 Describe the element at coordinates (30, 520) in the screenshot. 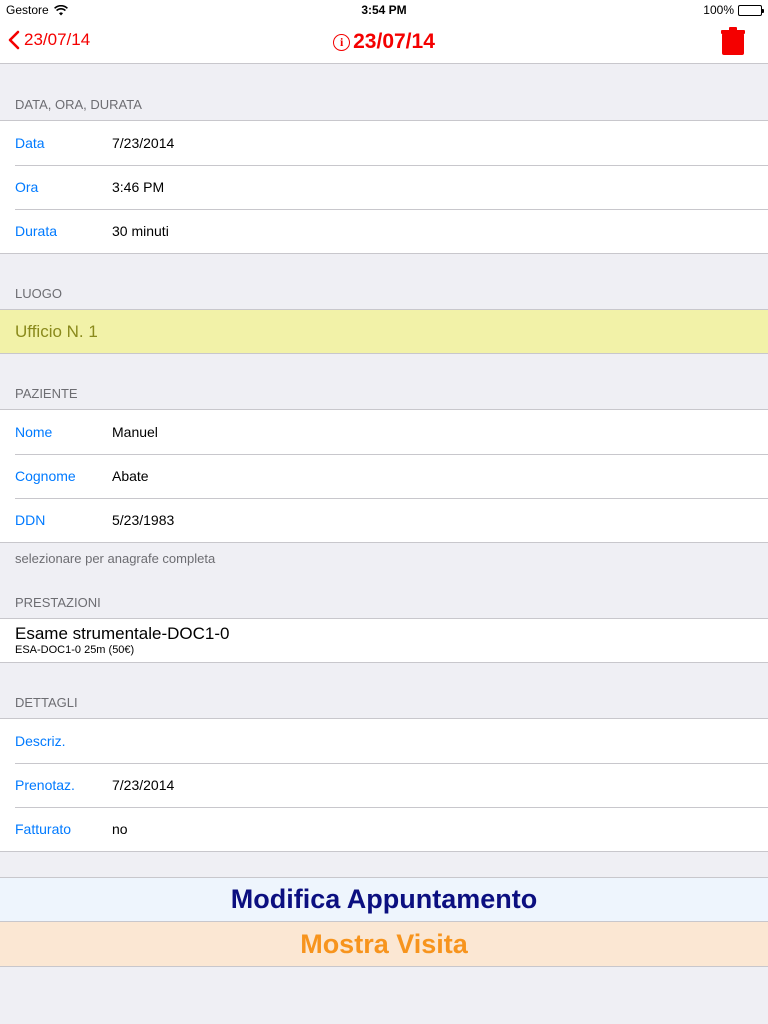

I see `row-label: DDN` at that location.